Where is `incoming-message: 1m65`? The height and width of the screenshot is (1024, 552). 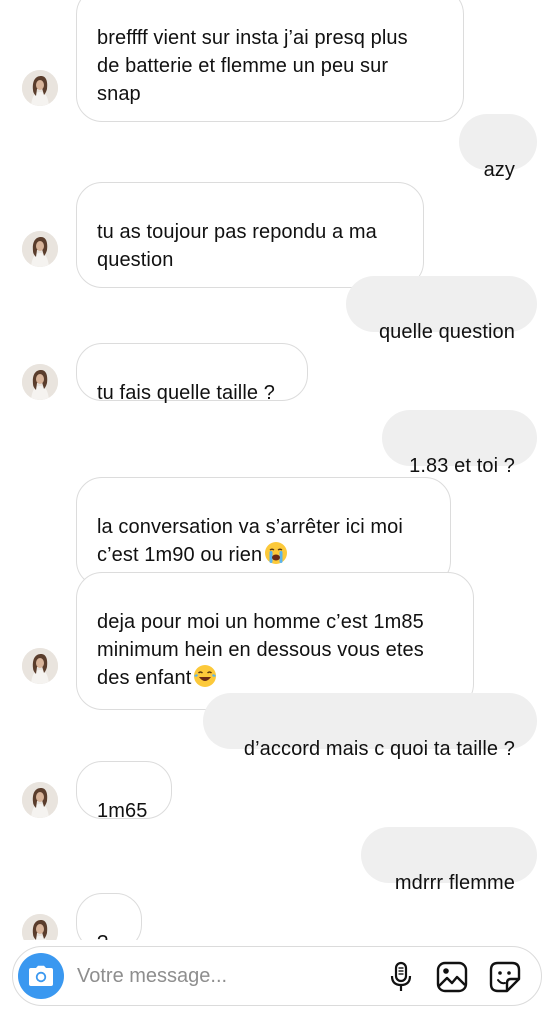
incoming-message: 1m65 is located at coordinates (124, 791).